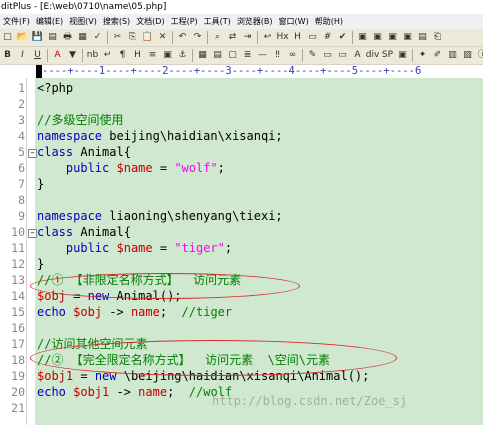  What do you see at coordinates (241, 88) in the screenshot?
I see `code-line: 1 <?php` at bounding box center [241, 88].